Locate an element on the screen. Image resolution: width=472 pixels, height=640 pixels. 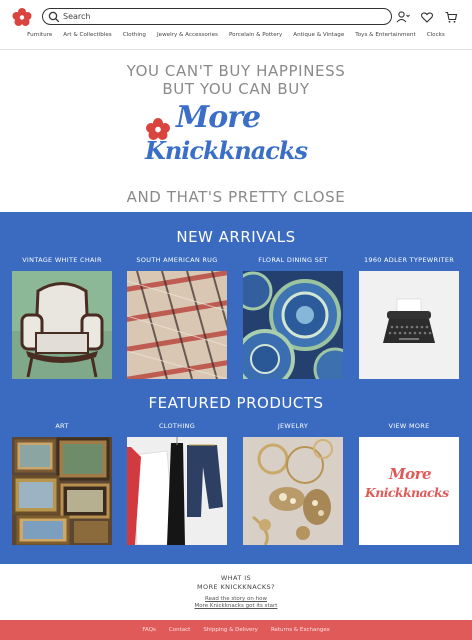
product-card-rug: SOUTH AMERICAN RUG is located at coordinates (177, 317).